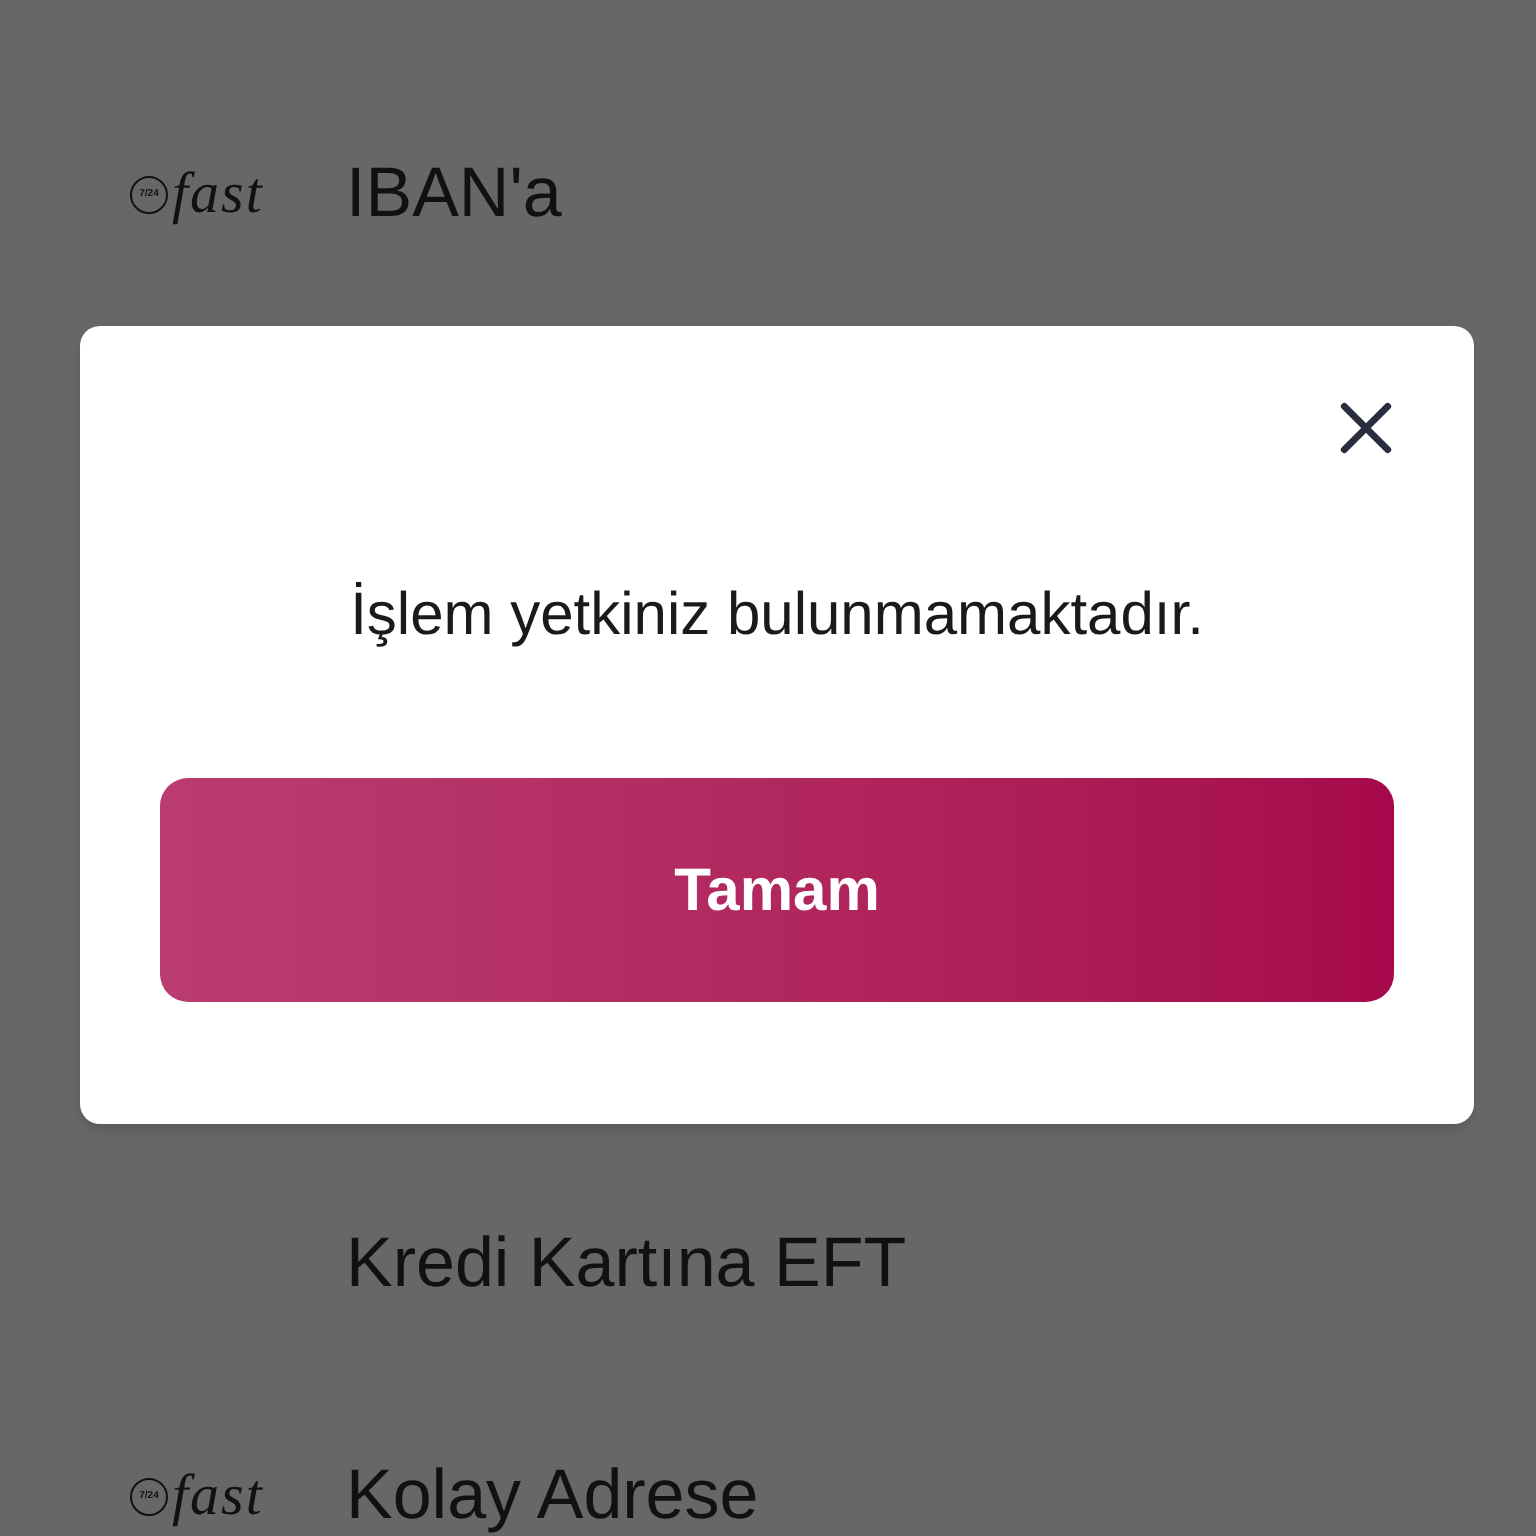 This screenshot has width=1536, height=1536. I want to click on transfer-option: IBAN'a, so click(454, 194).